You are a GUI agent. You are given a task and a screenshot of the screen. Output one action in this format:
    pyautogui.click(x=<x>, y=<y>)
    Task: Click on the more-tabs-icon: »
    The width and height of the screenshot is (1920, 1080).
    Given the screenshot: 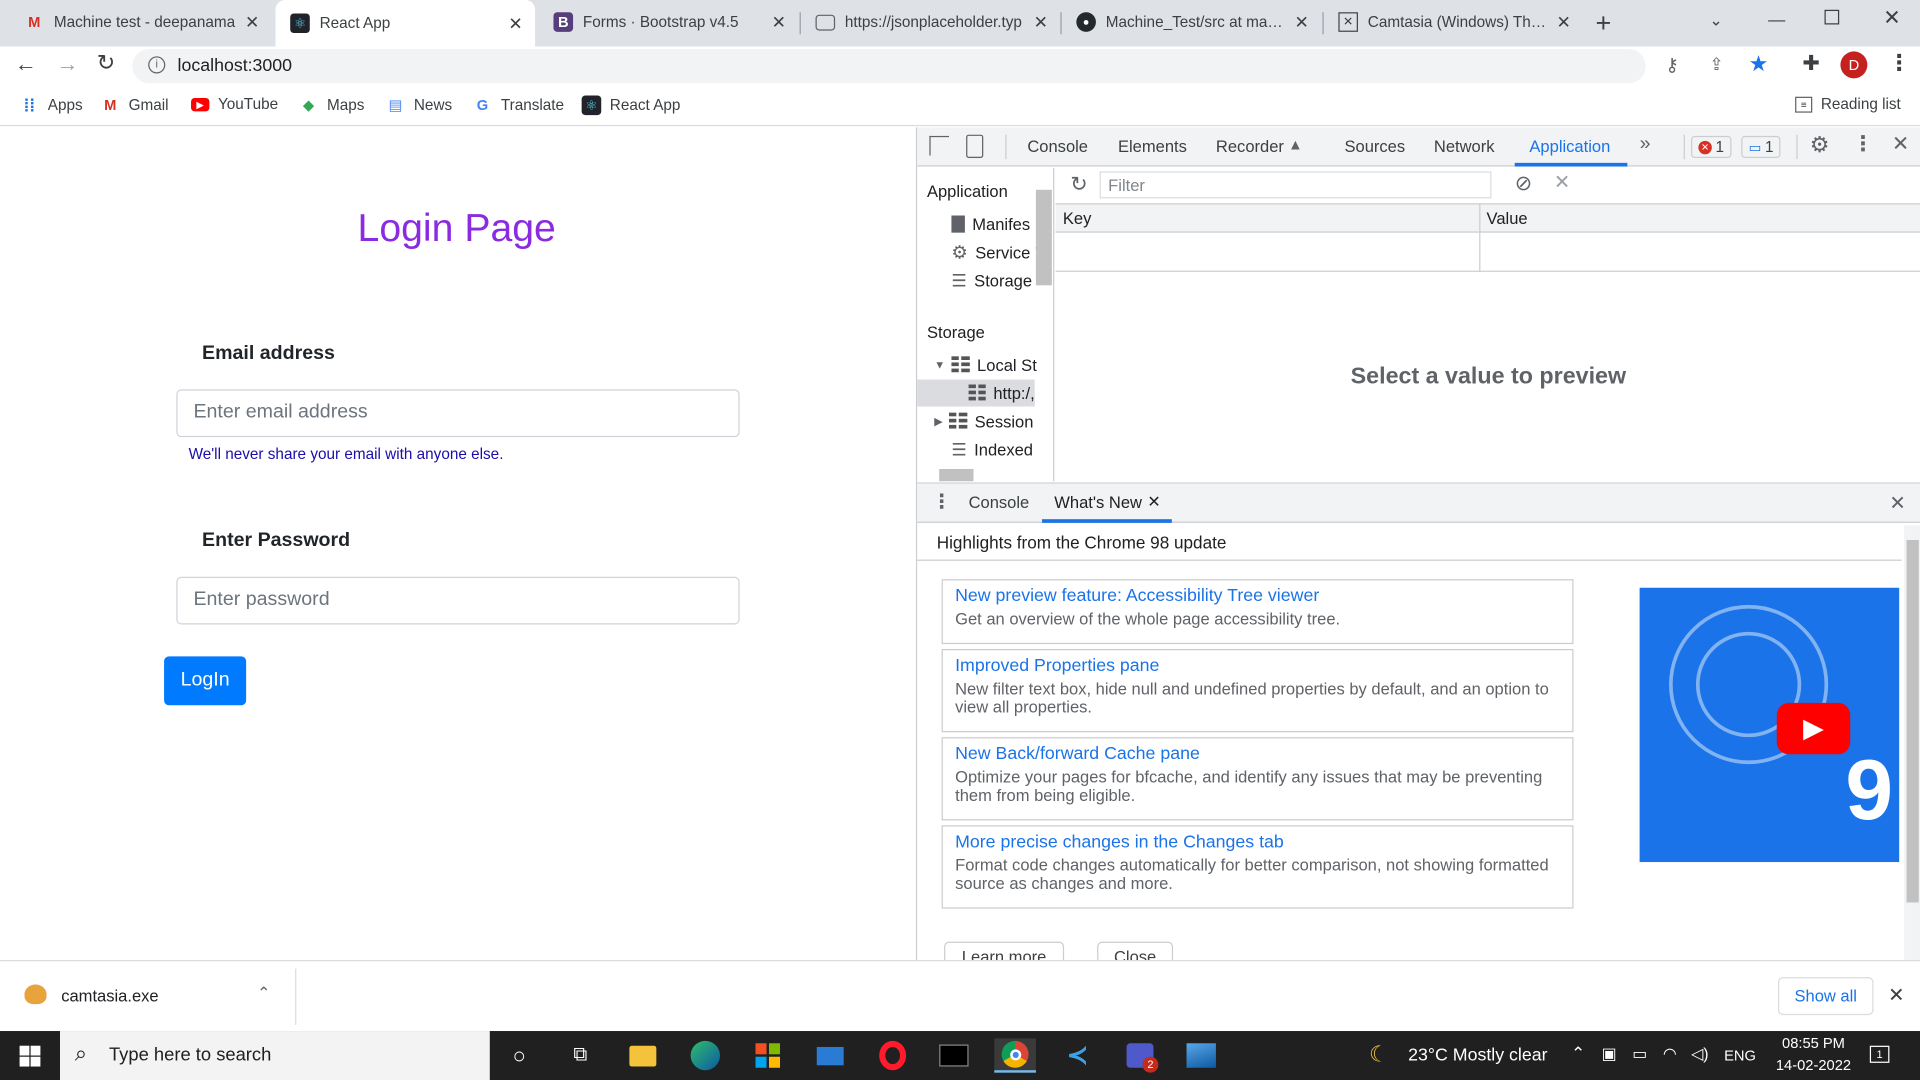 What is the action you would take?
    pyautogui.click(x=1645, y=144)
    